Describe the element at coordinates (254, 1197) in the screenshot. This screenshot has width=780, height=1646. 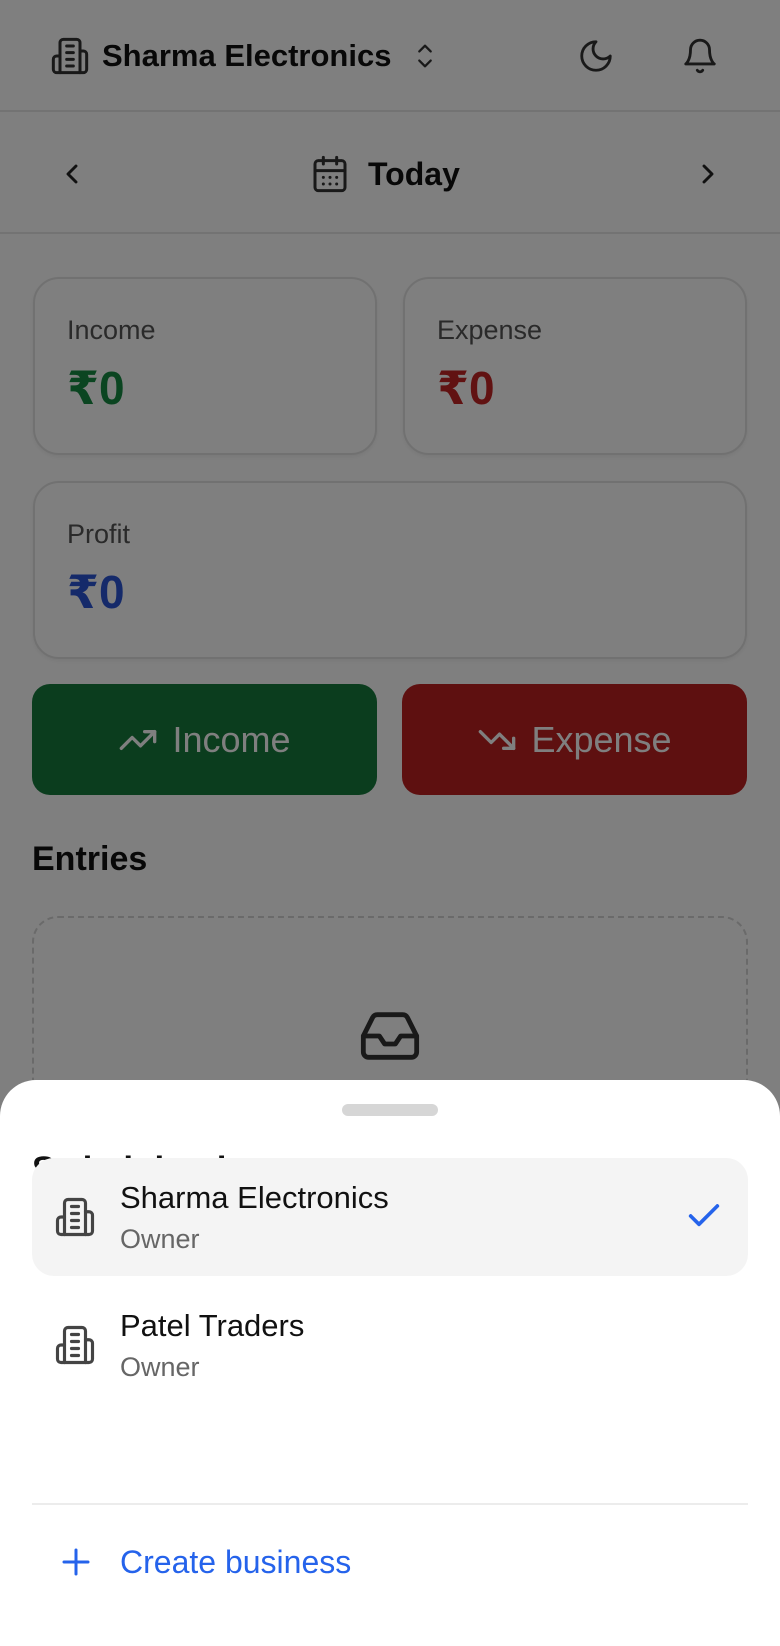
I see `business-option-name: Sharma Electronics` at that location.